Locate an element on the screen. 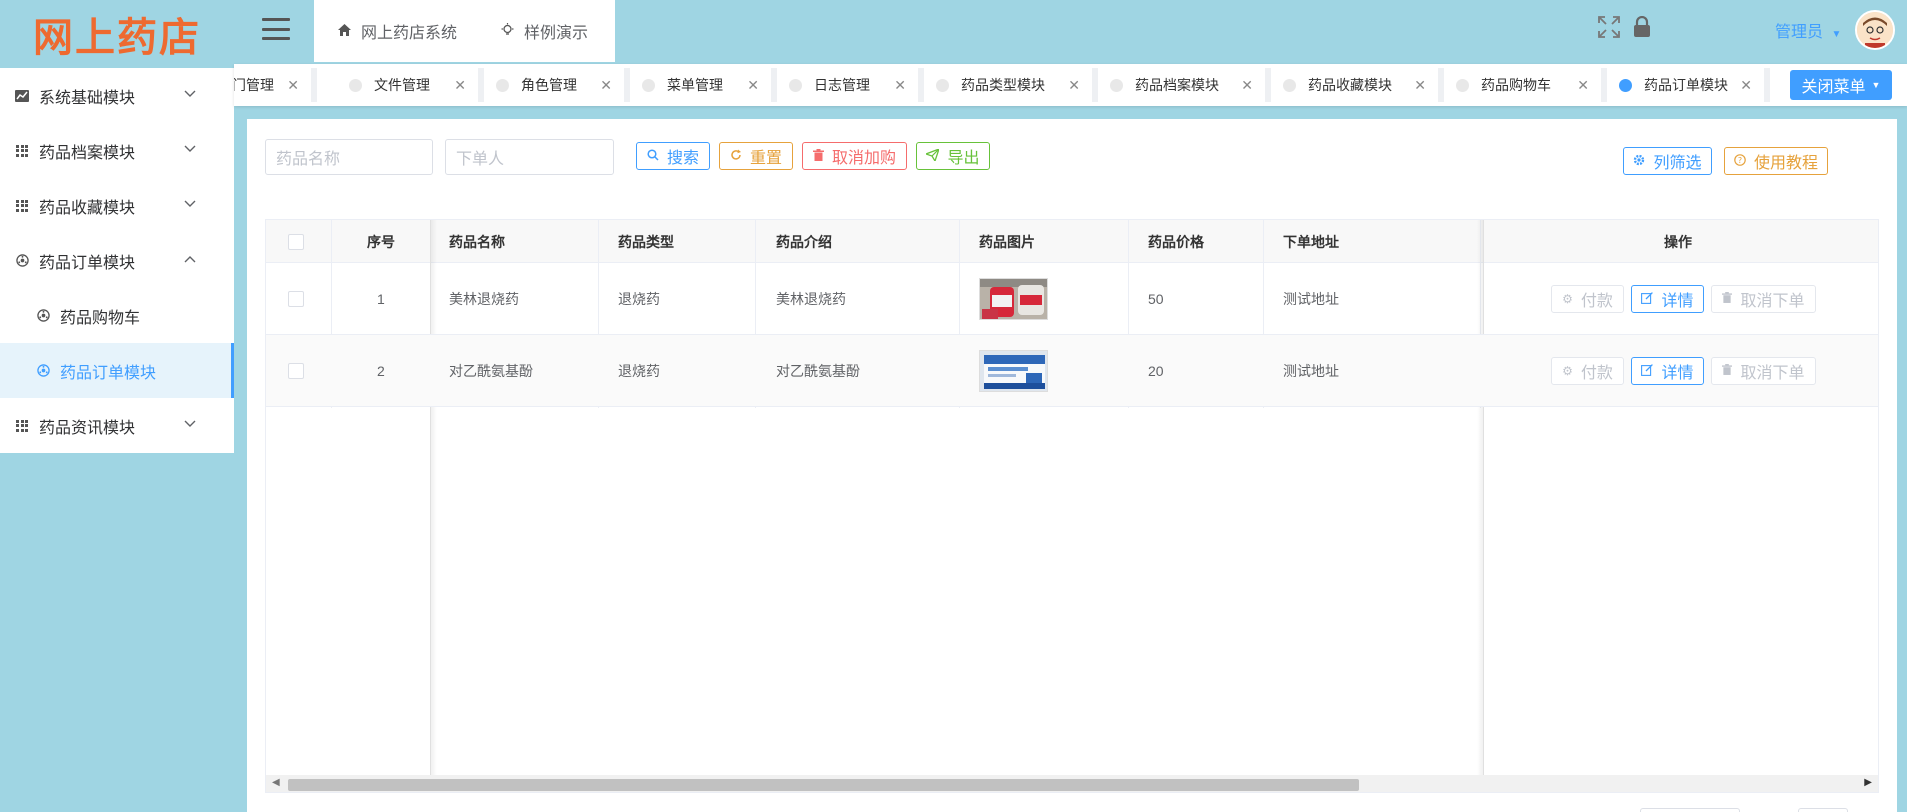  sidebar-item-favorites: 药品收藏模块 is located at coordinates (117, 205).